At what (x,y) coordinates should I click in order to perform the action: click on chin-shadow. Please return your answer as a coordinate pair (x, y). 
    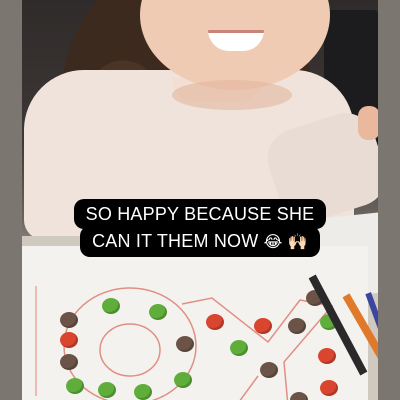
    Looking at the image, I should click on (232, 95).